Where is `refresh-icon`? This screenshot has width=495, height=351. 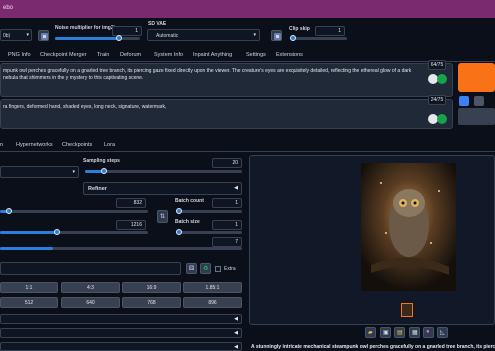
refresh-icon is located at coordinates (277, 36).